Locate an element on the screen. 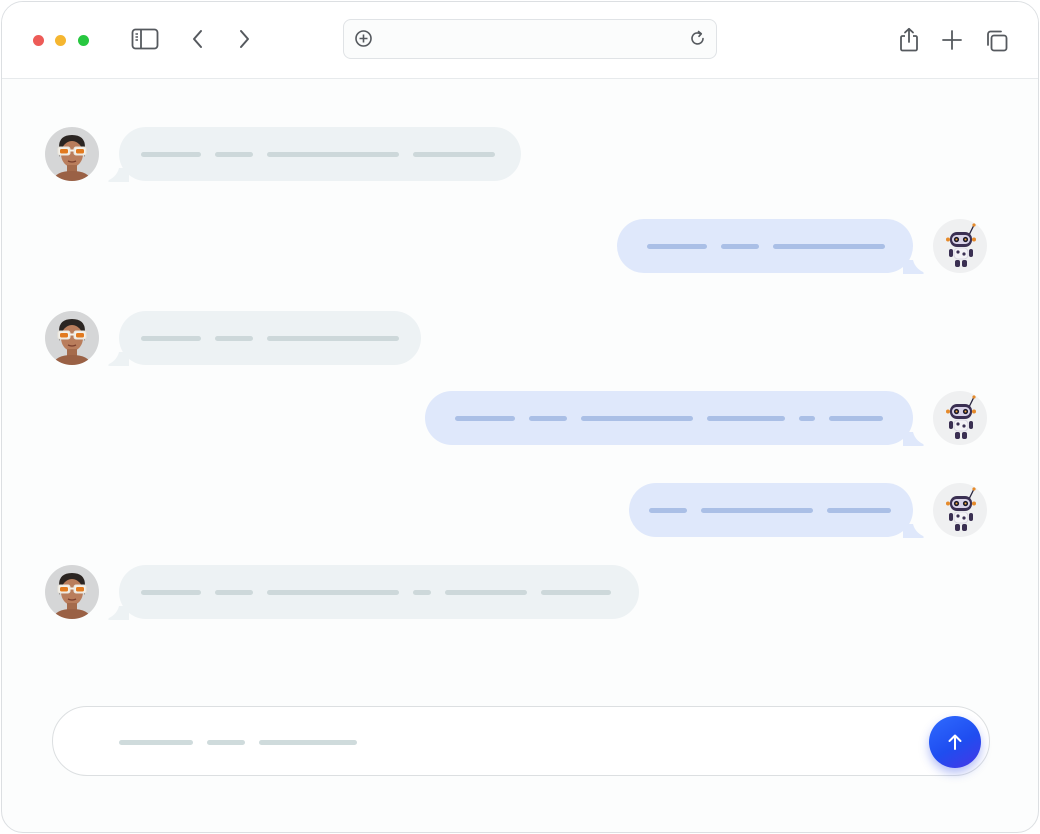 This screenshot has width=1040, height=834. maximize-window-button is located at coordinates (83, 40).